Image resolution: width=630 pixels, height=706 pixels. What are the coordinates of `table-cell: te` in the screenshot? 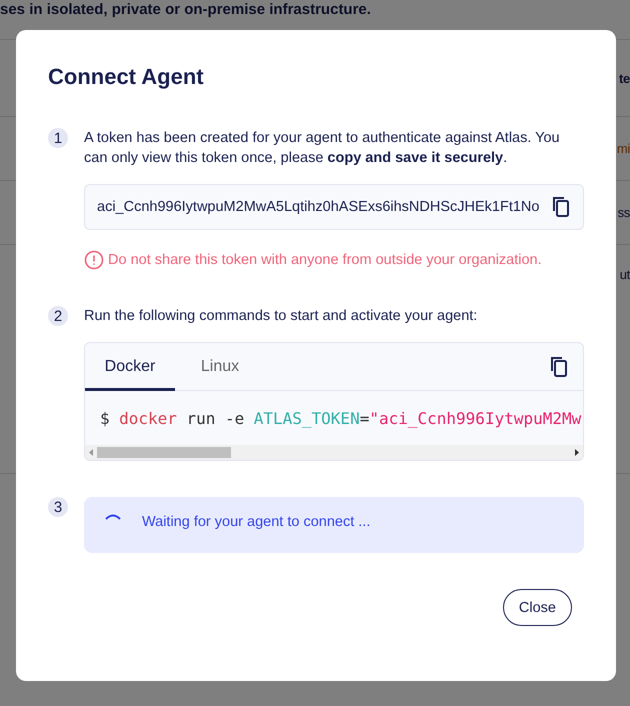 It's located at (624, 78).